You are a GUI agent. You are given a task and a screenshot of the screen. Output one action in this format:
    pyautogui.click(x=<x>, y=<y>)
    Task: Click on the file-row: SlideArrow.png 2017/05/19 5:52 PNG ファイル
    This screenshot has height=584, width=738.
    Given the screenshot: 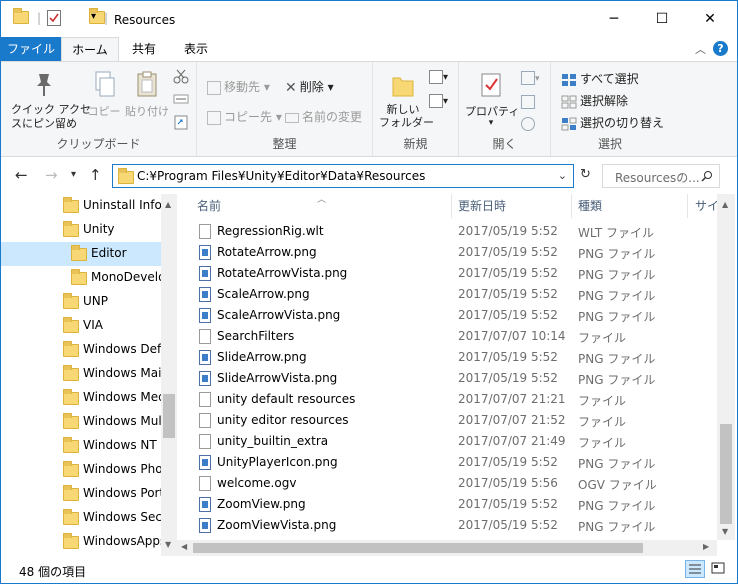 What is the action you would take?
    pyautogui.click(x=447, y=357)
    